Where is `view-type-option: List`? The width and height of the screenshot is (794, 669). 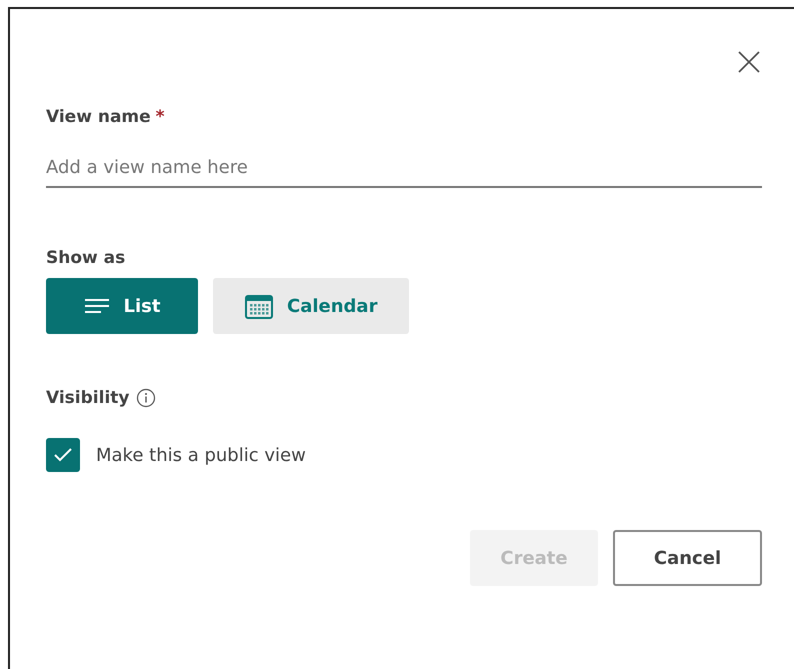
view-type-option: List is located at coordinates (122, 306).